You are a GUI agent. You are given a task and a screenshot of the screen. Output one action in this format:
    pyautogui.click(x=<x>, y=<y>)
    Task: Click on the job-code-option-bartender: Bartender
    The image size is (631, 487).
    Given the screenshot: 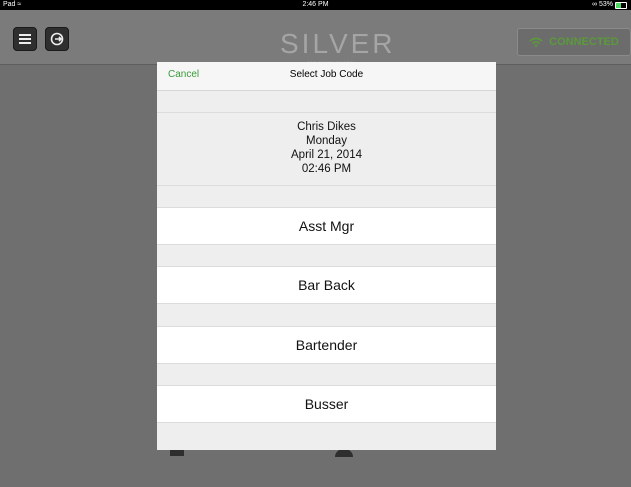 What is the action you would take?
    pyautogui.click(x=326, y=345)
    